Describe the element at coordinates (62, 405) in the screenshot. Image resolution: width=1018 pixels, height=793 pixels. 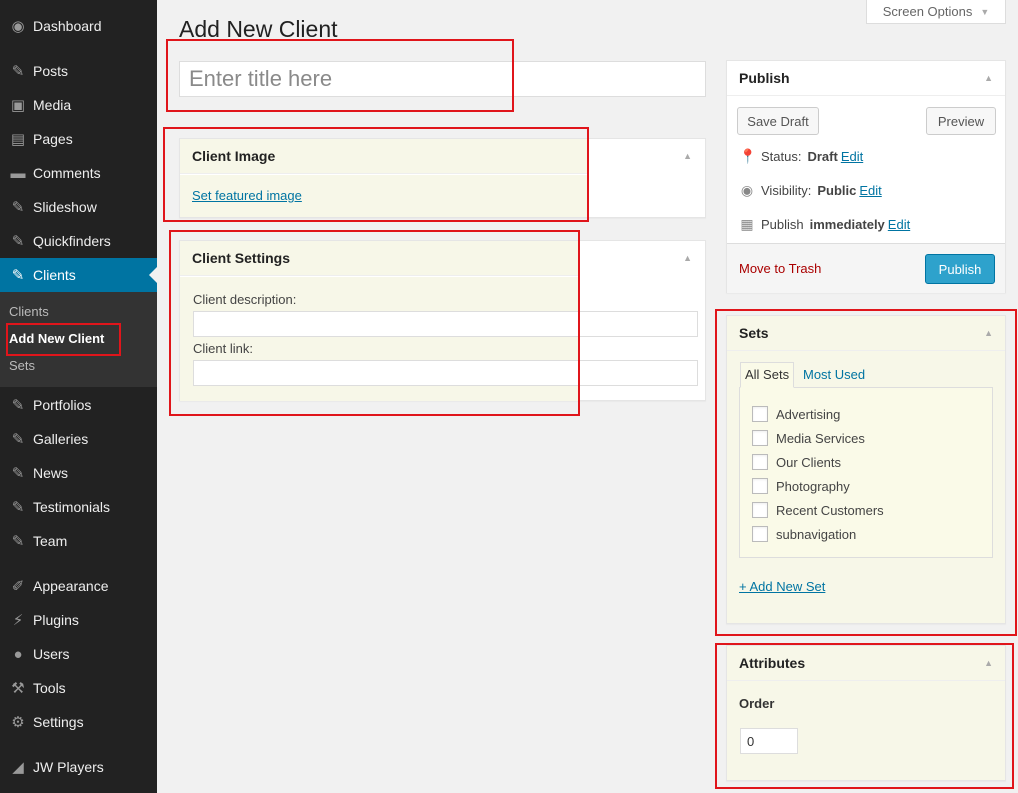
I see `menu-label: Portfolios` at that location.